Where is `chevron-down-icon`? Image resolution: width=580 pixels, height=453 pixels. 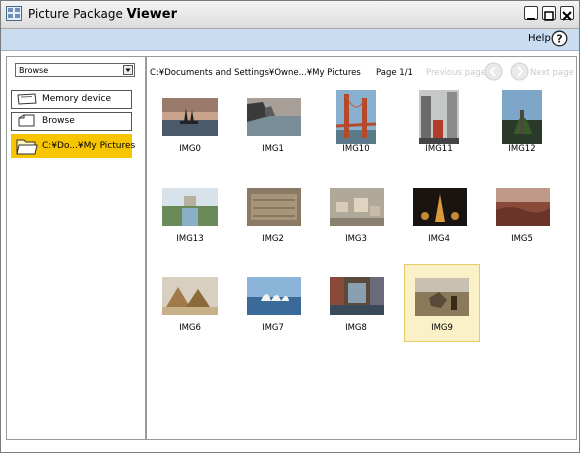
chevron-down-icon is located at coordinates (128, 70).